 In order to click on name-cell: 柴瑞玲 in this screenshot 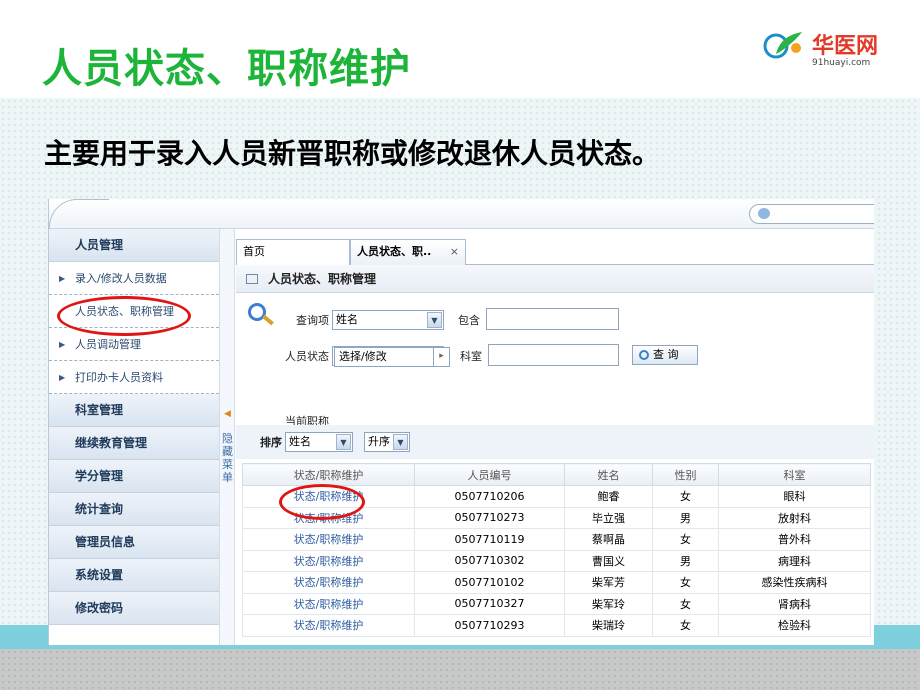, I will do `click(608, 625)`.